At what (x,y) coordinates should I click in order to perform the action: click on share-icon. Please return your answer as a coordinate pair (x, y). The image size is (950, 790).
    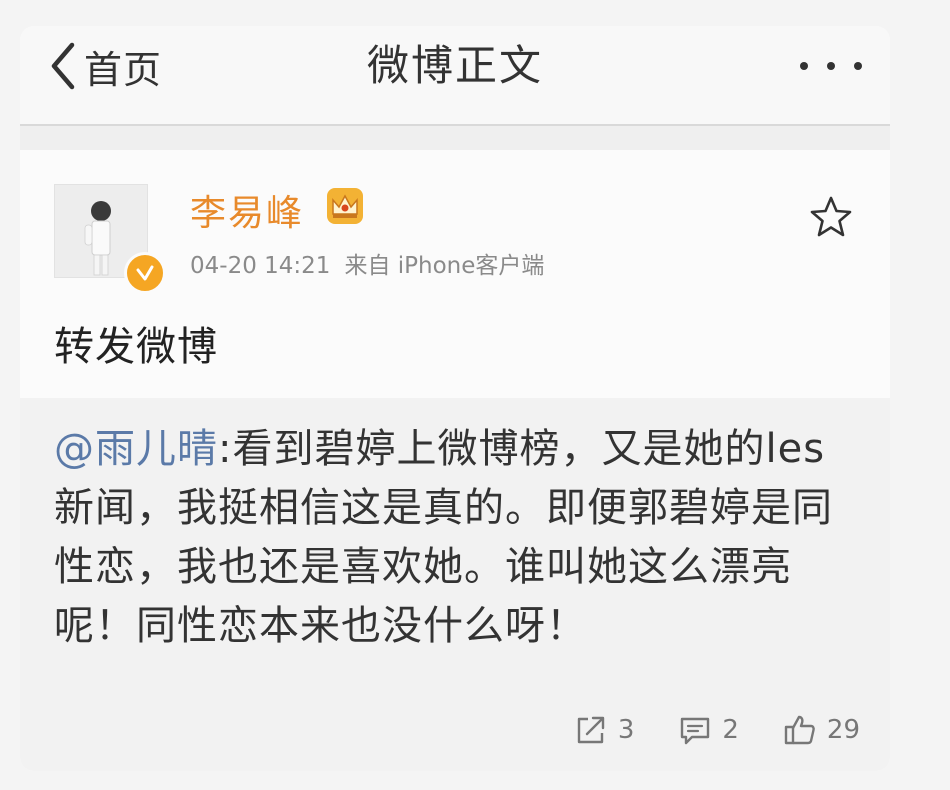
    Looking at the image, I should click on (591, 730).